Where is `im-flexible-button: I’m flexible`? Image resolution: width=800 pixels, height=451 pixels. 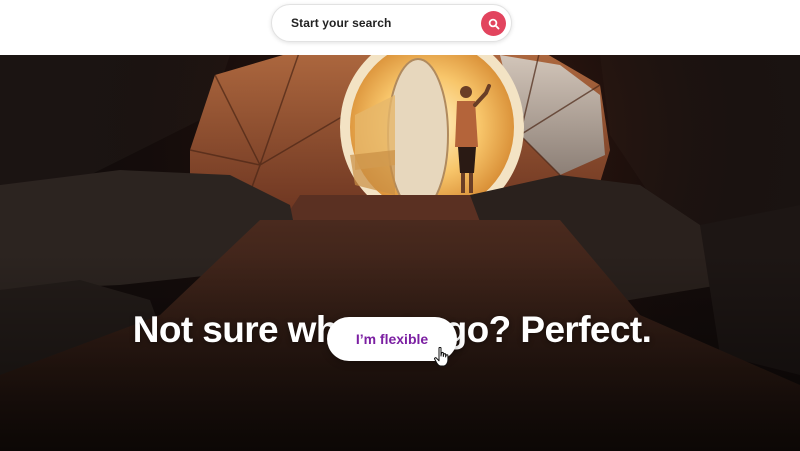 im-flexible-button: I’m flexible is located at coordinates (392, 339).